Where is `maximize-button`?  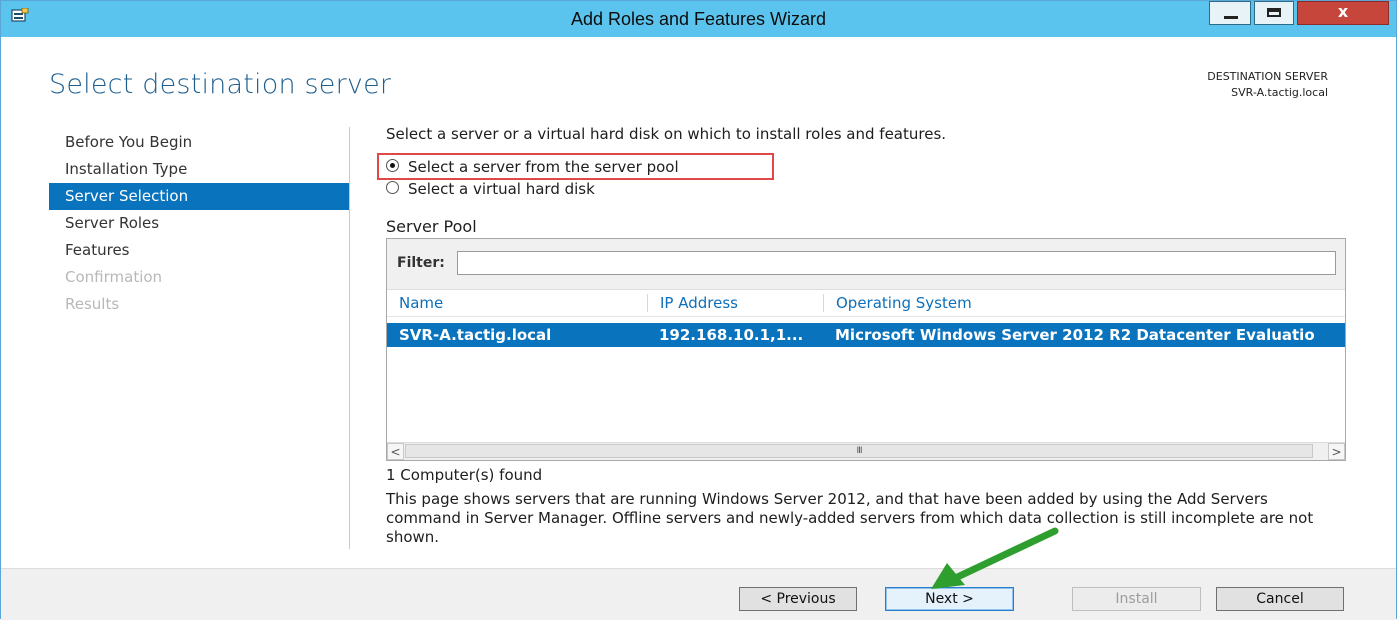 maximize-button is located at coordinates (1274, 13).